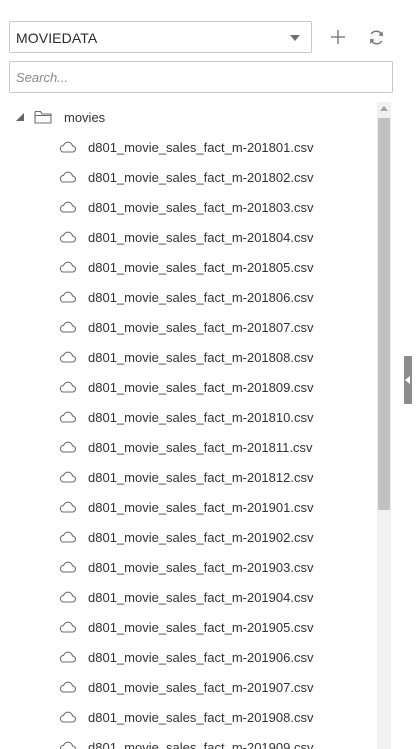  I want to click on file-label: d801_movie_sales_fact_m-201903.csv, so click(201, 567).